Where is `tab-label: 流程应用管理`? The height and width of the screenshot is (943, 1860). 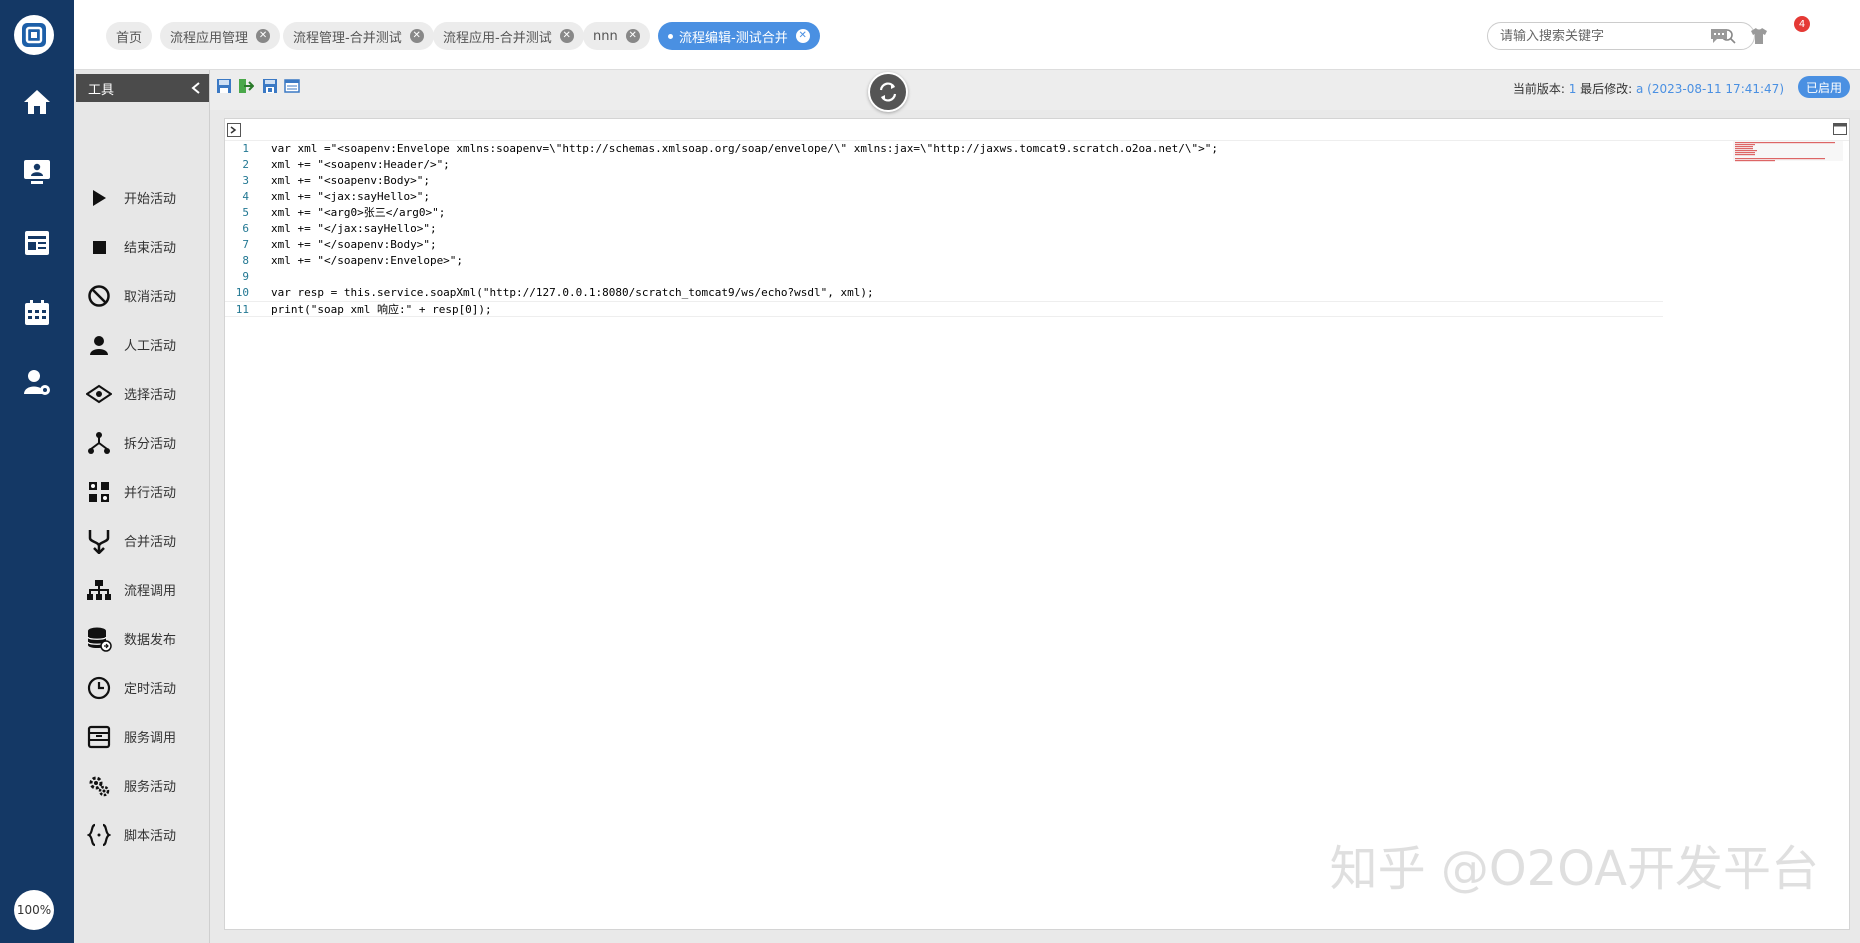
tab-label: 流程应用管理 is located at coordinates (209, 38).